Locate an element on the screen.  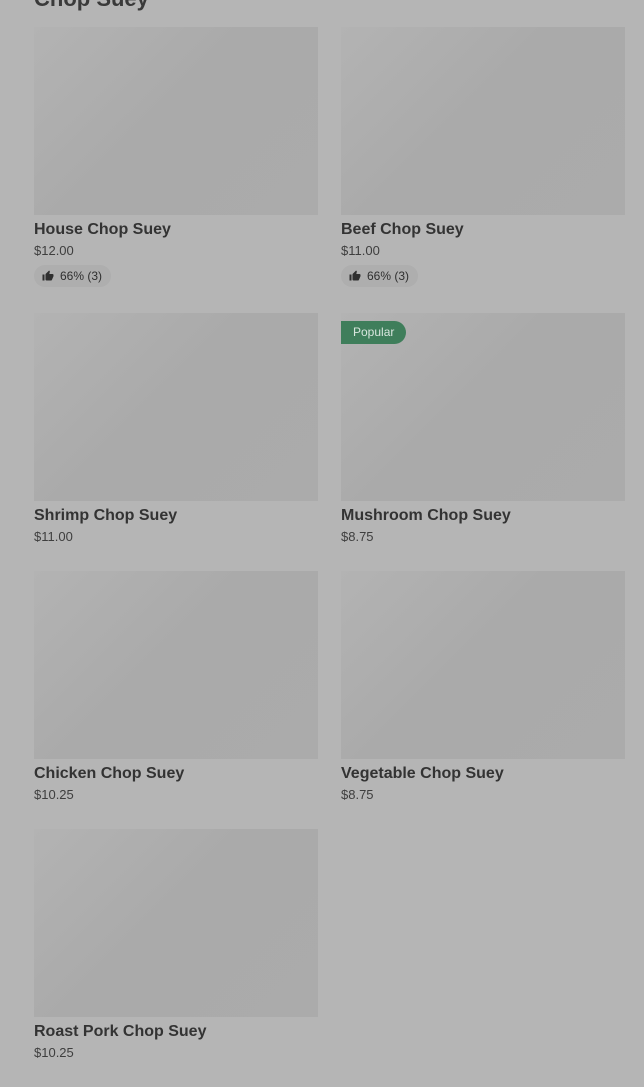
menu-item-name: Beef Chop Suey is located at coordinates (402, 229).